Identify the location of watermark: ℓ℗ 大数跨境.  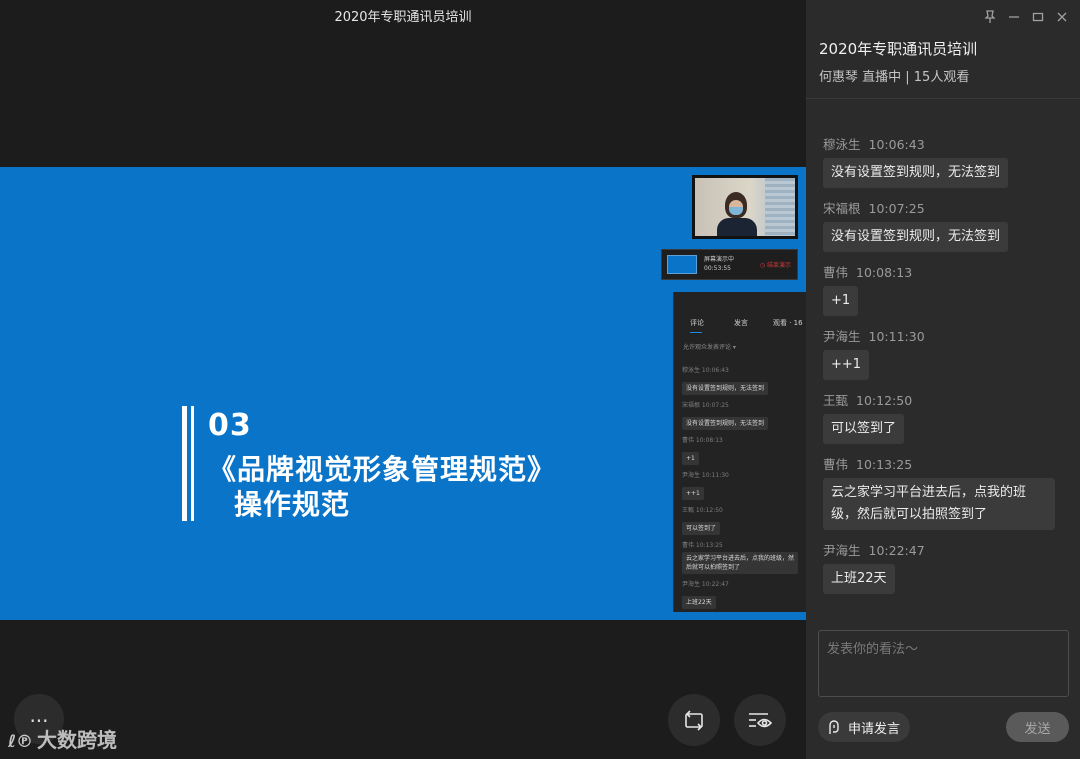
(62, 738).